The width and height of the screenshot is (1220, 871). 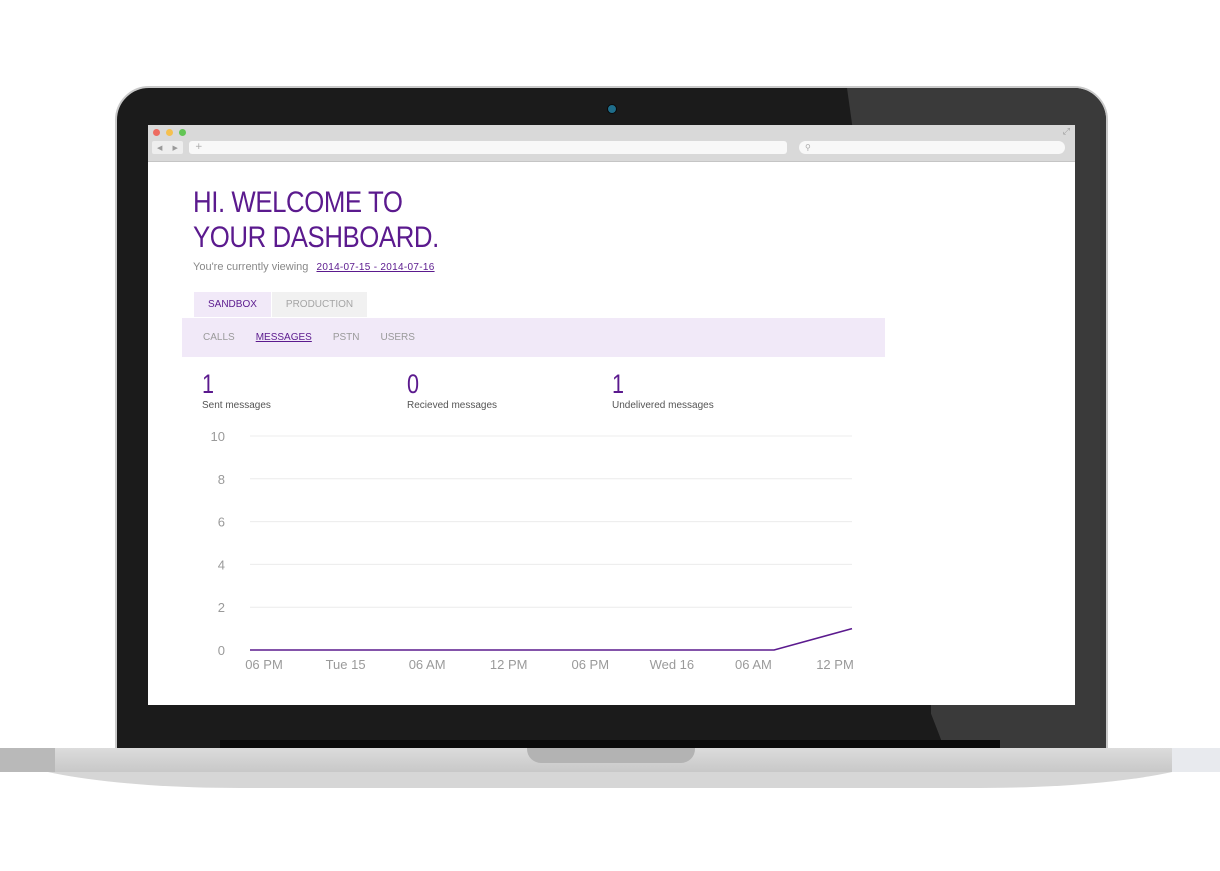 What do you see at coordinates (167, 147) in the screenshot?
I see `browser-nav-buttons: ◀ ▶` at bounding box center [167, 147].